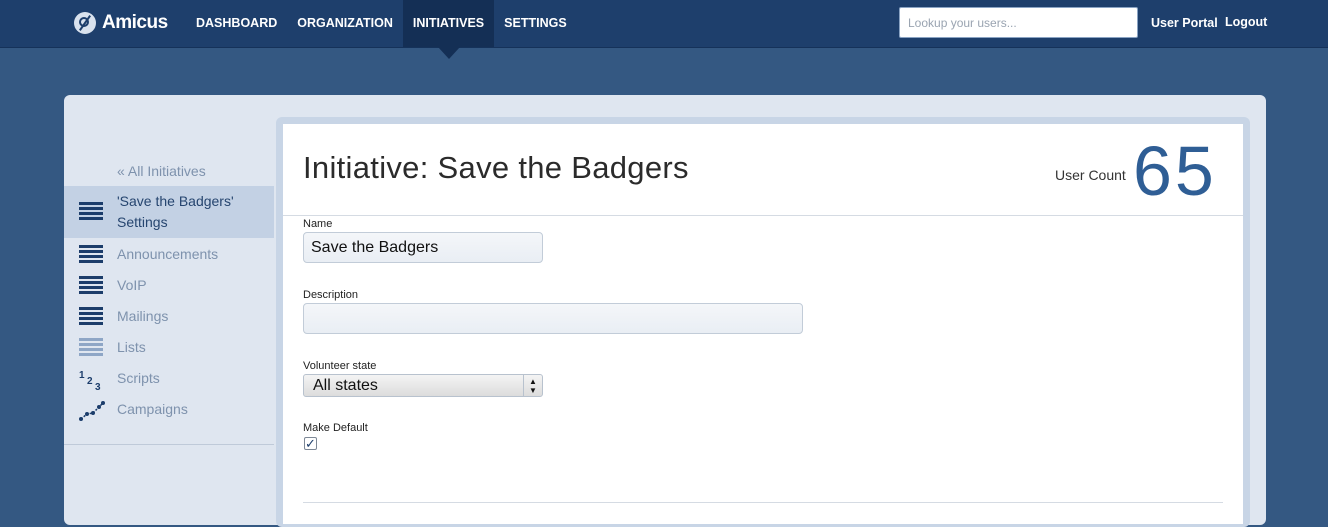 This screenshot has height=527, width=1328. What do you see at coordinates (85, 23) in the screenshot?
I see `amicus-logo-icon` at bounding box center [85, 23].